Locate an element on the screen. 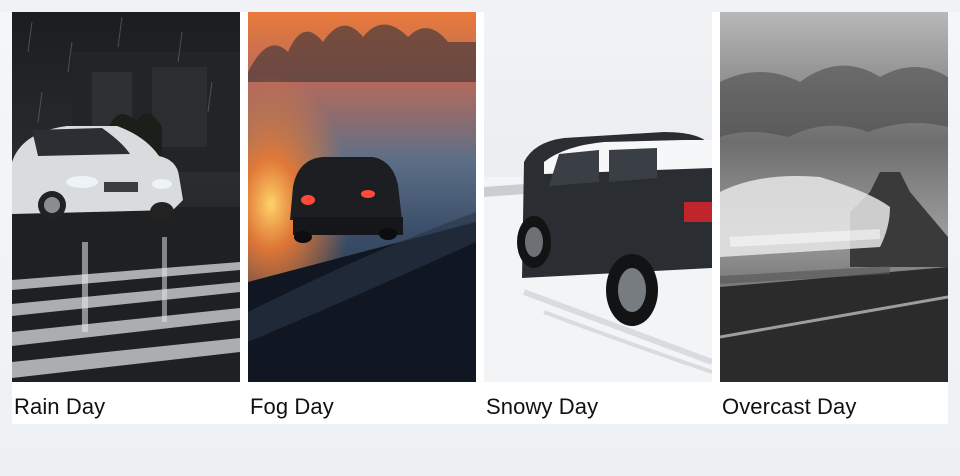 The height and width of the screenshot is (476, 960). caption-snowy-day: Snowy Day is located at coordinates (542, 406).